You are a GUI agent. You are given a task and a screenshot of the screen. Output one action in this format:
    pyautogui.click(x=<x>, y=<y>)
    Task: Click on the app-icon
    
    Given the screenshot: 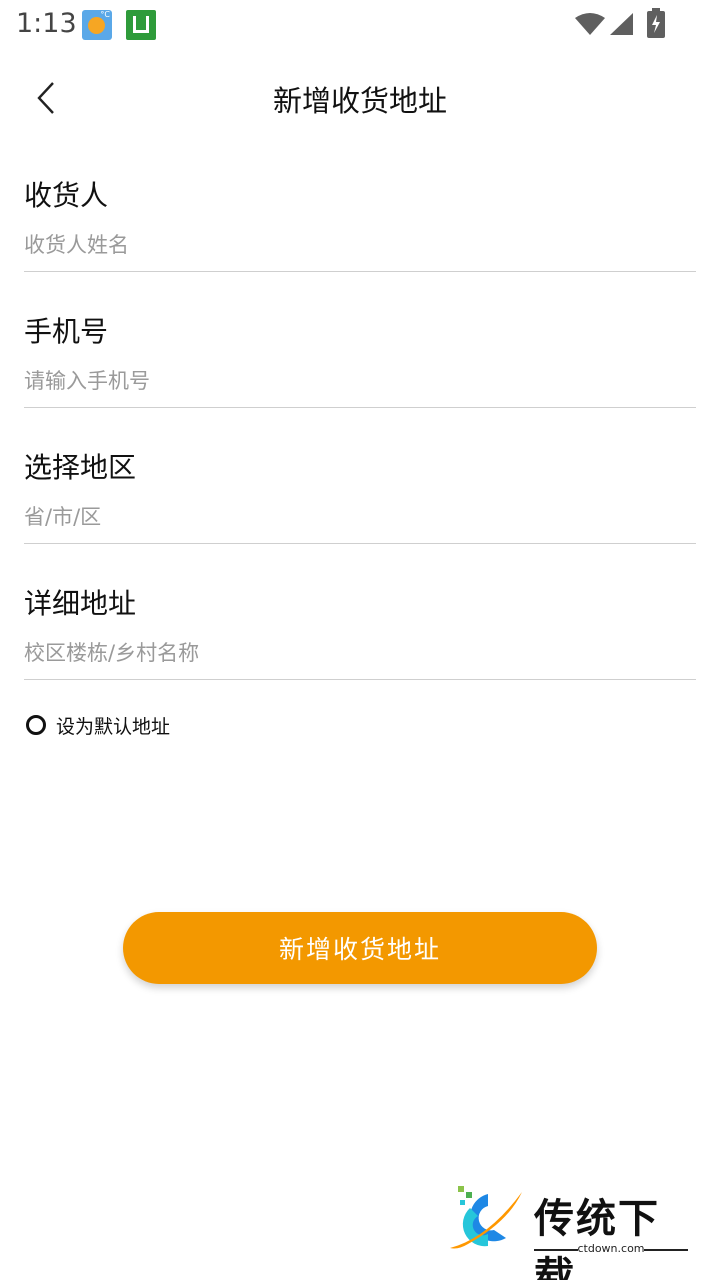 What is the action you would take?
    pyautogui.click(x=141, y=25)
    